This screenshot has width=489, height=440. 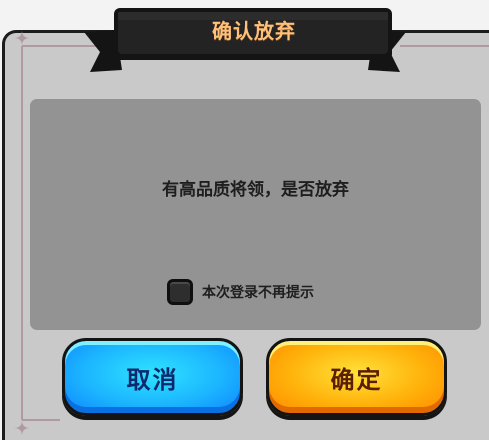 What do you see at coordinates (22, 38) in the screenshot?
I see `corner-ornament-icon` at bounding box center [22, 38].